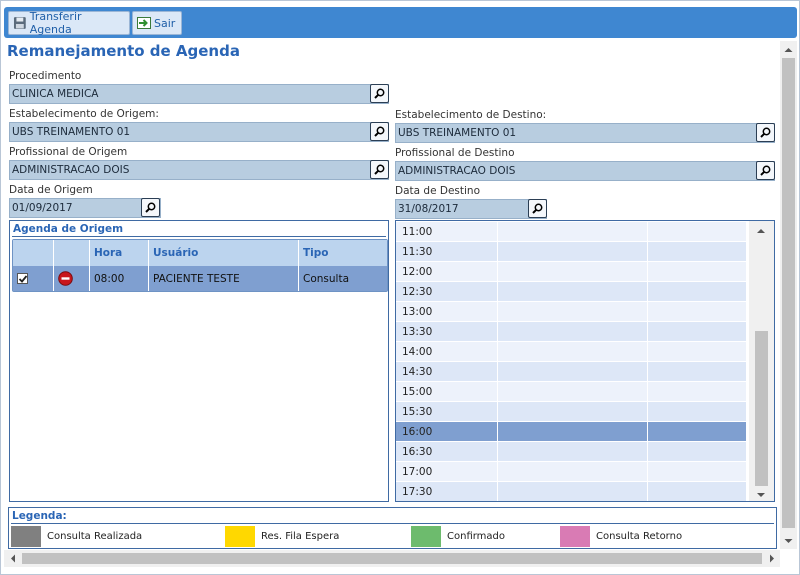  I want to click on time-slot-row: 15:30, so click(571, 412).